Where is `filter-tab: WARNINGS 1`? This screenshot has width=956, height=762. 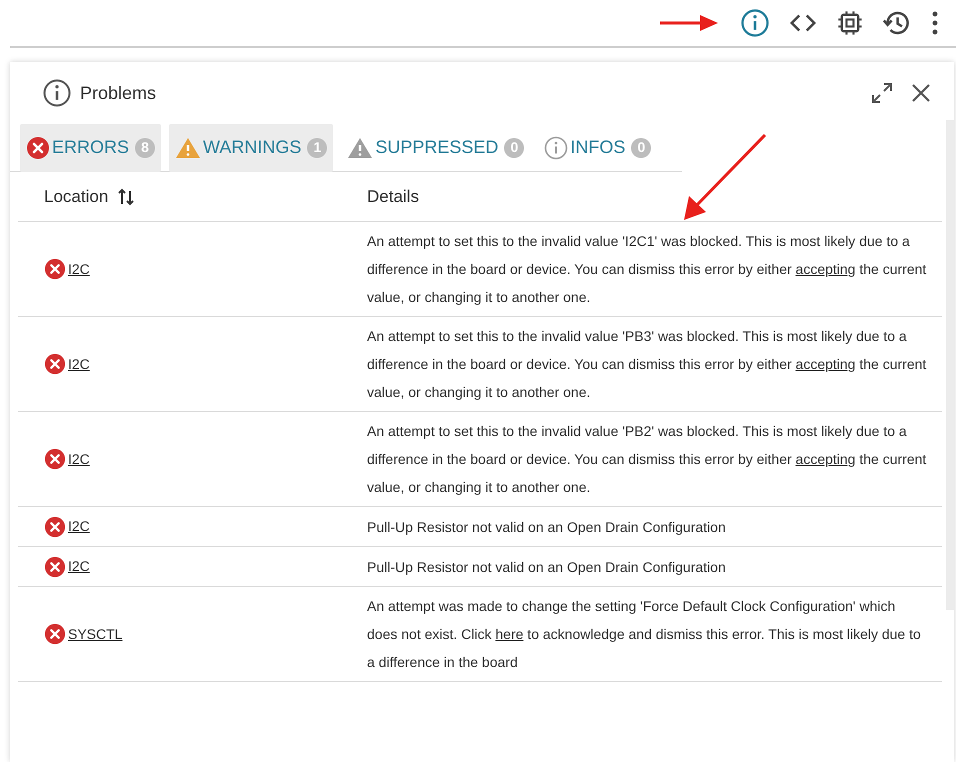
filter-tab: WARNINGS 1 is located at coordinates (251, 148).